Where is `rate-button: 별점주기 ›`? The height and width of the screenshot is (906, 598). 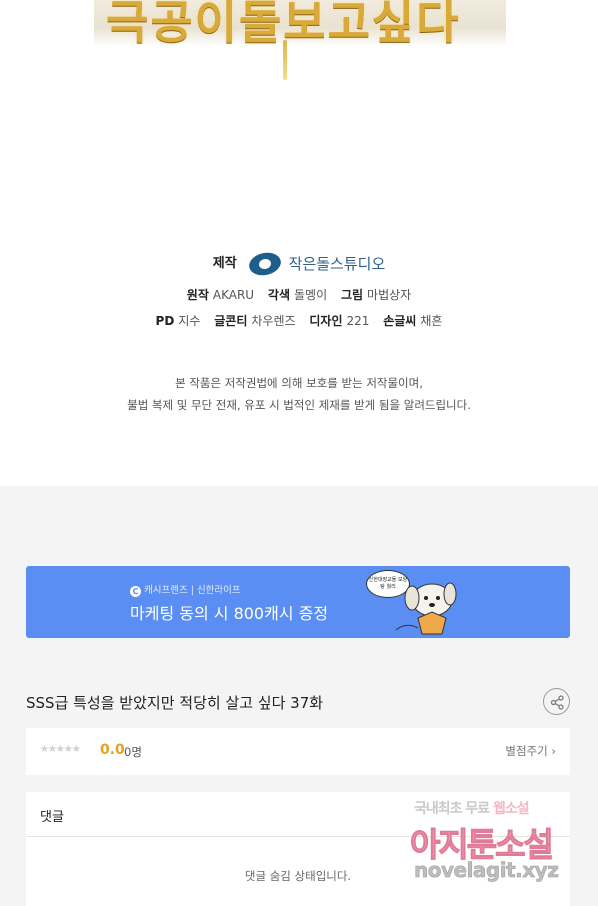 rate-button: 별점주기 › is located at coordinates (530, 751).